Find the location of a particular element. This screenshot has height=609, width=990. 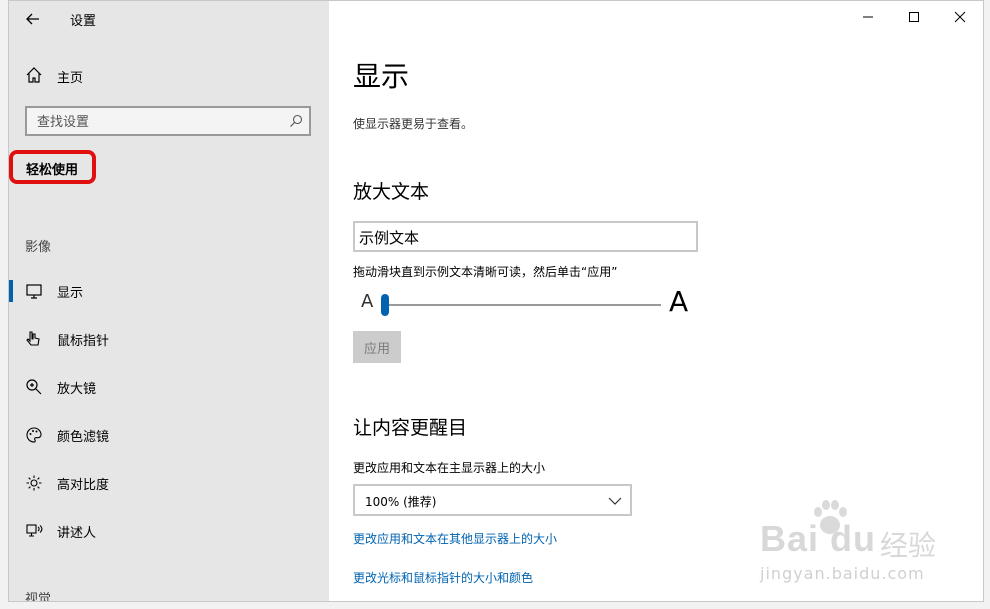

monitor-icon is located at coordinates (34, 291).